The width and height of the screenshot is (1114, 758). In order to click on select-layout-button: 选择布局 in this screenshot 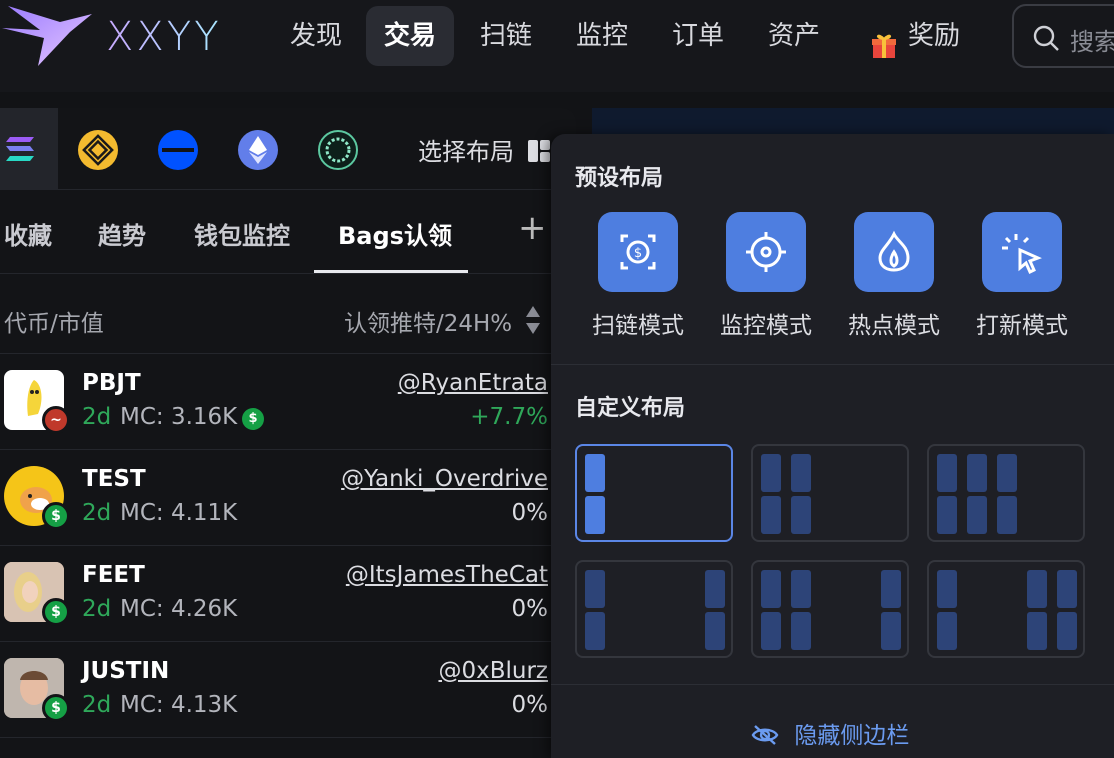, I will do `click(485, 149)`.